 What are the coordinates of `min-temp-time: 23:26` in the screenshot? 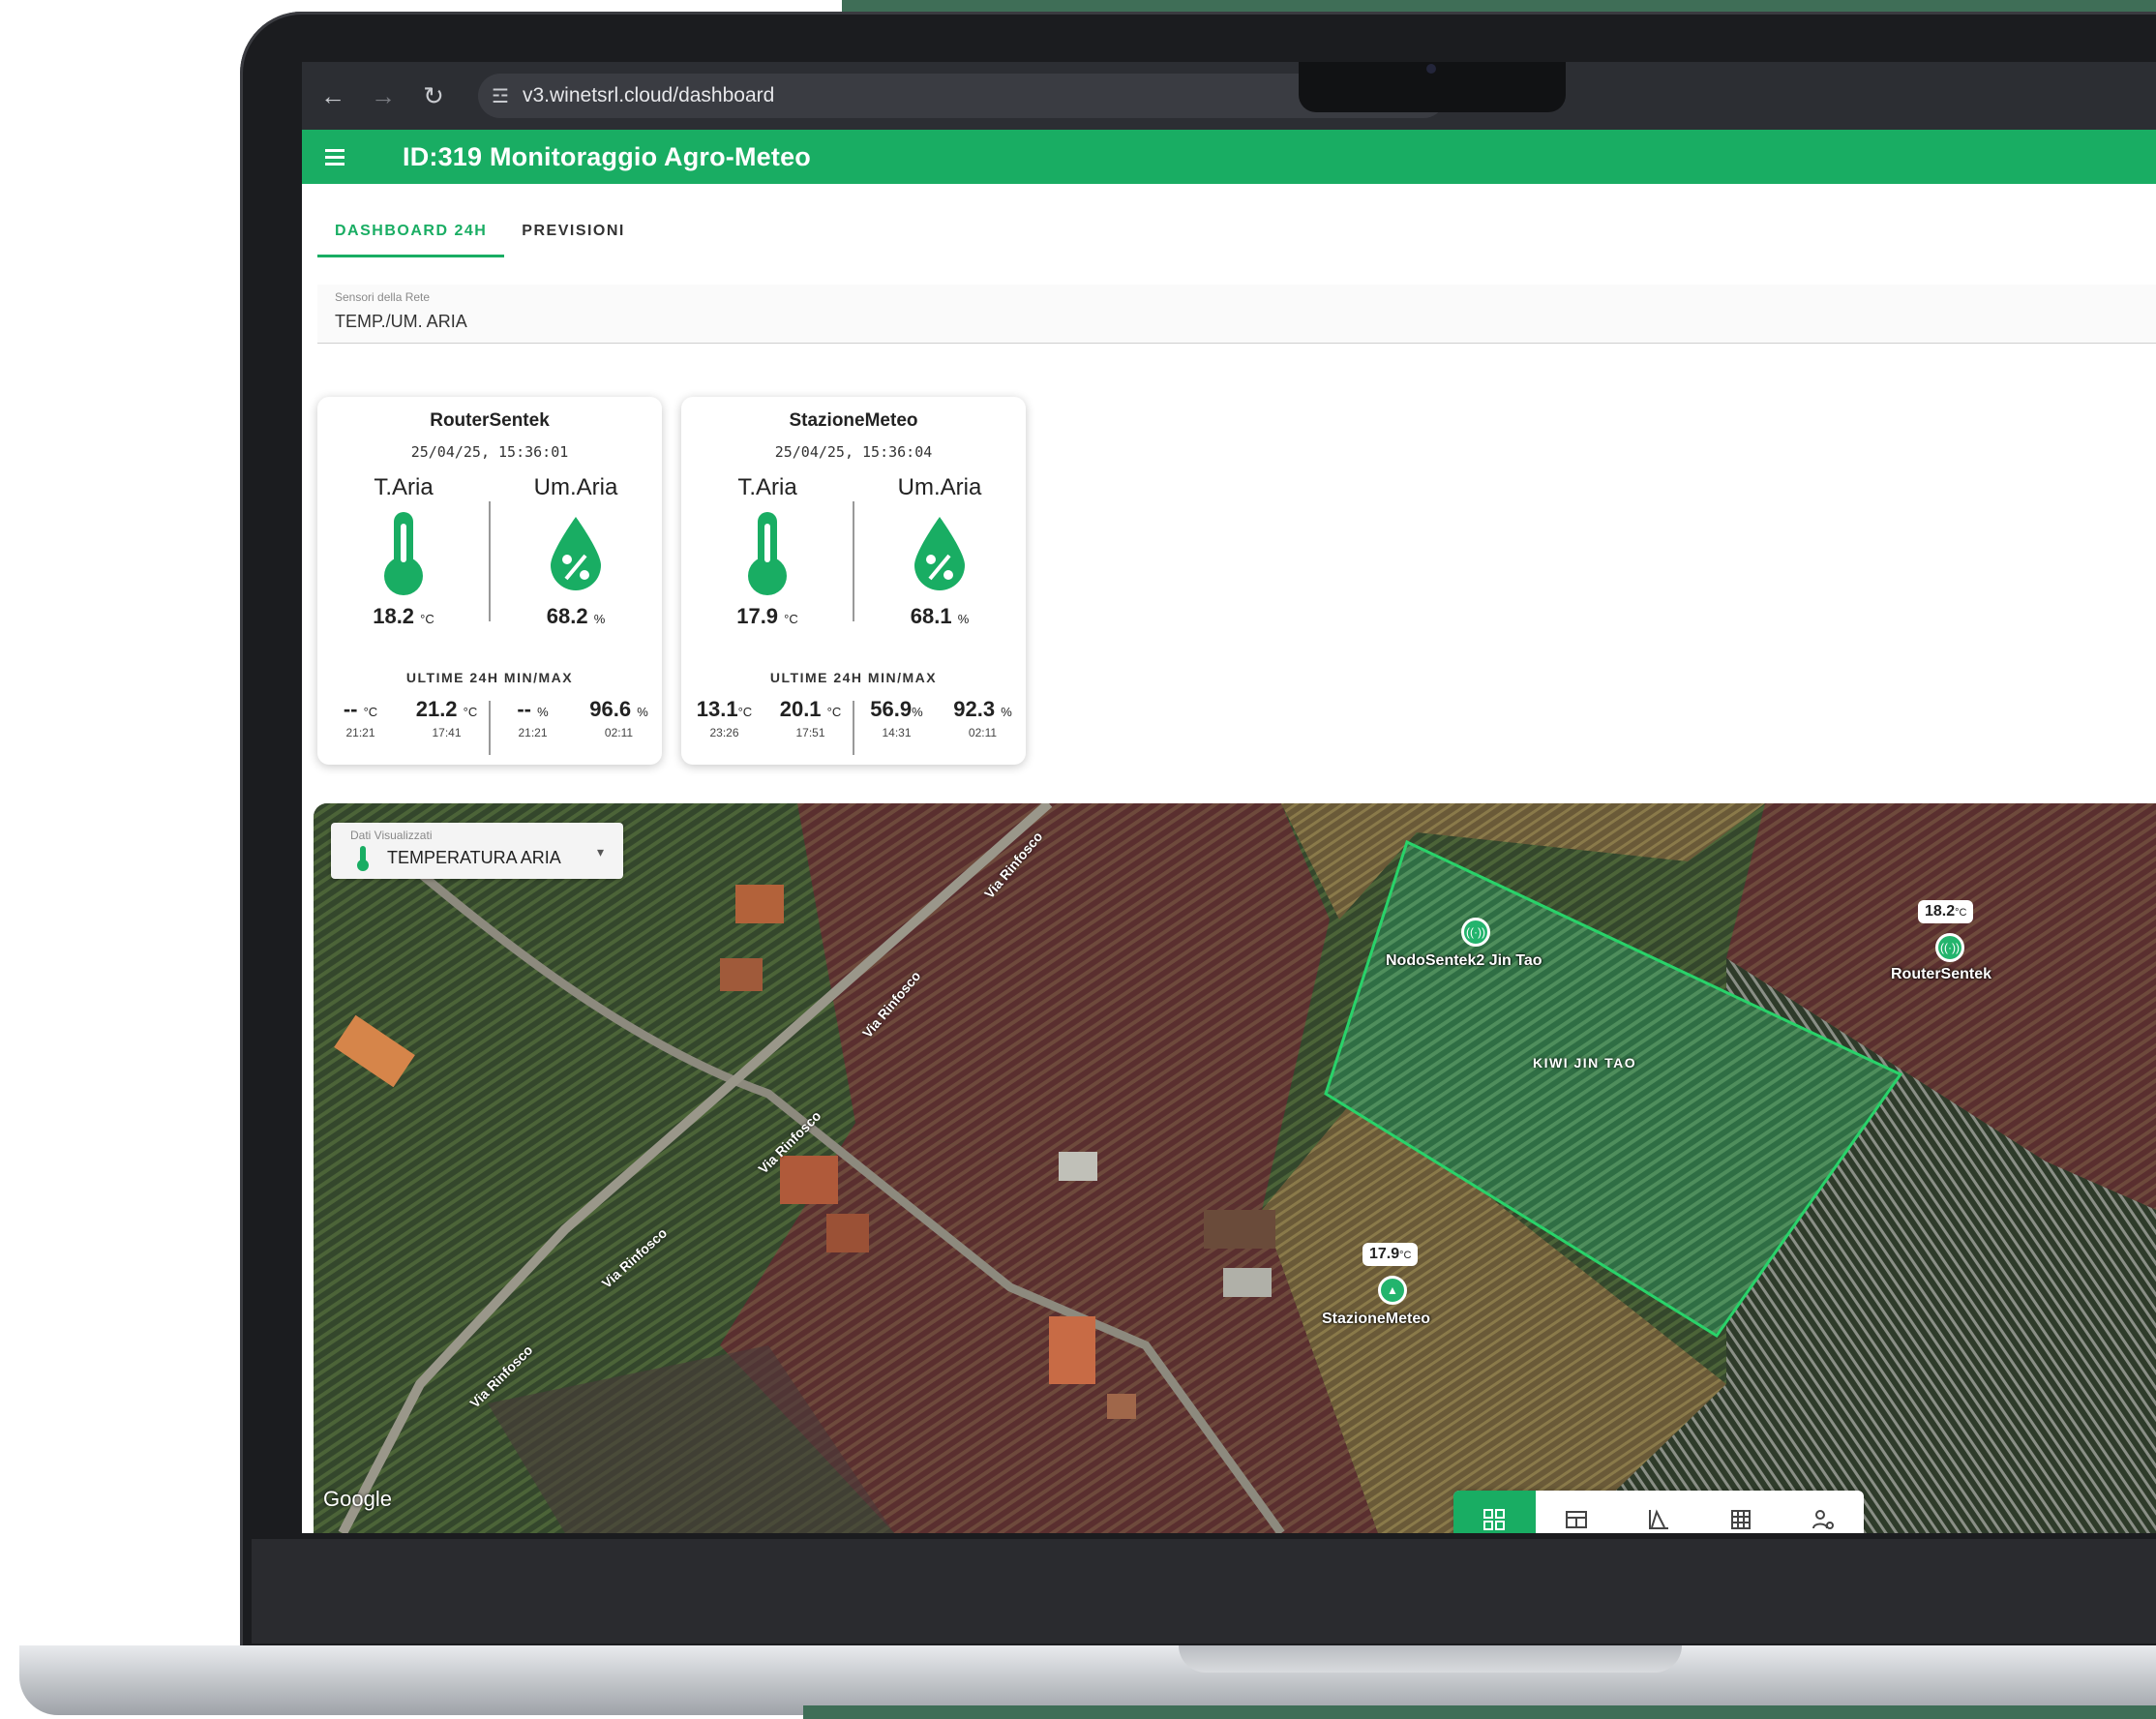 It's located at (724, 732).